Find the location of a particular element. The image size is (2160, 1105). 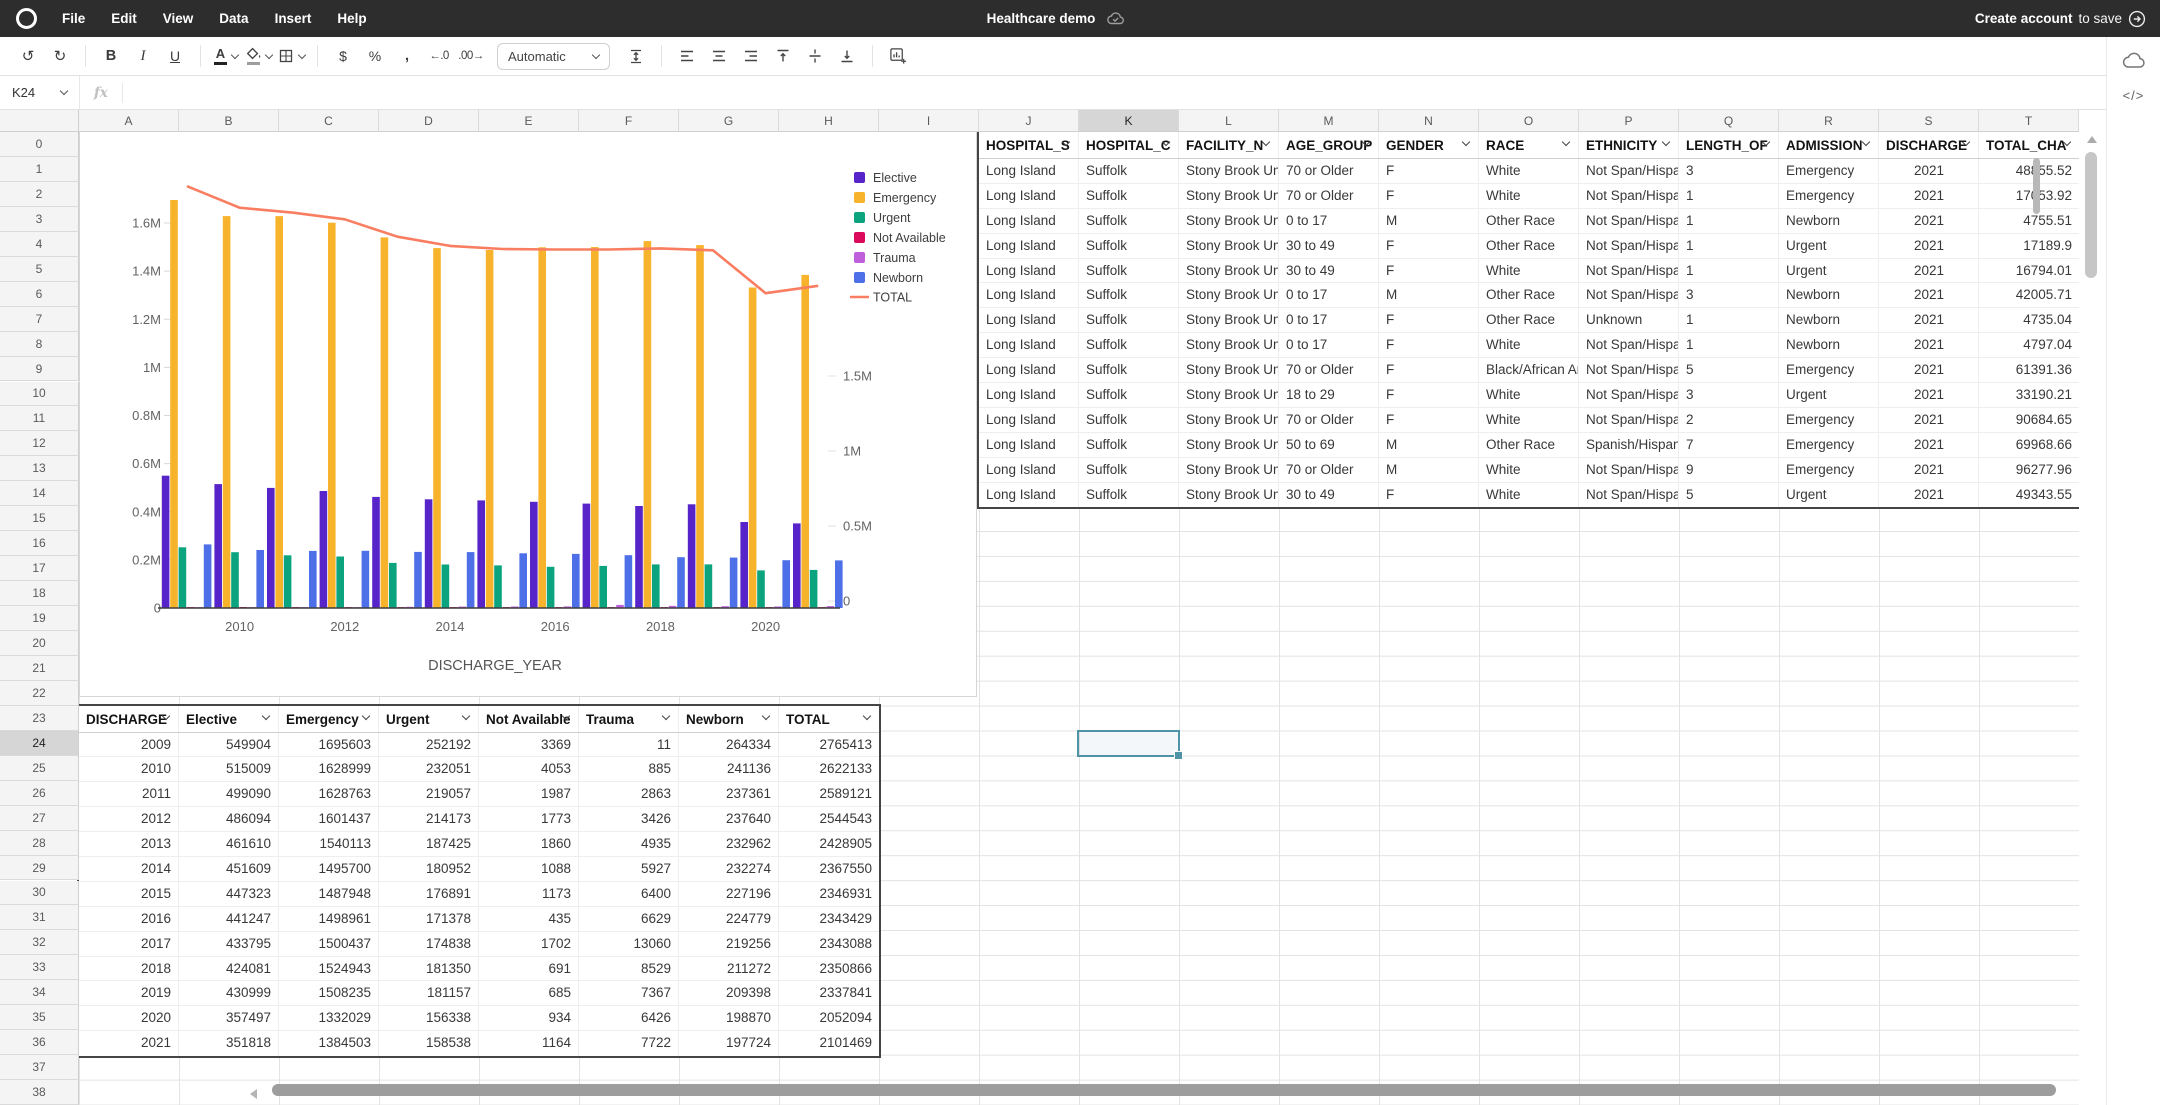

row-header-8: 8 is located at coordinates (39, 344).